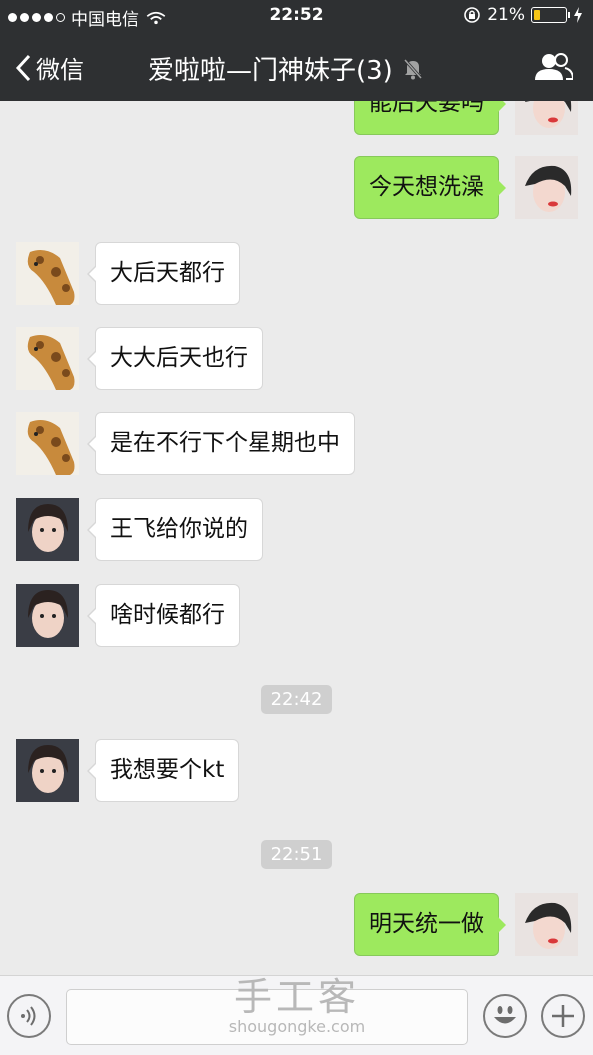 This screenshot has height=1055, width=593. I want to click on message-bubble: 是在不行下个星期也中, so click(221, 443).